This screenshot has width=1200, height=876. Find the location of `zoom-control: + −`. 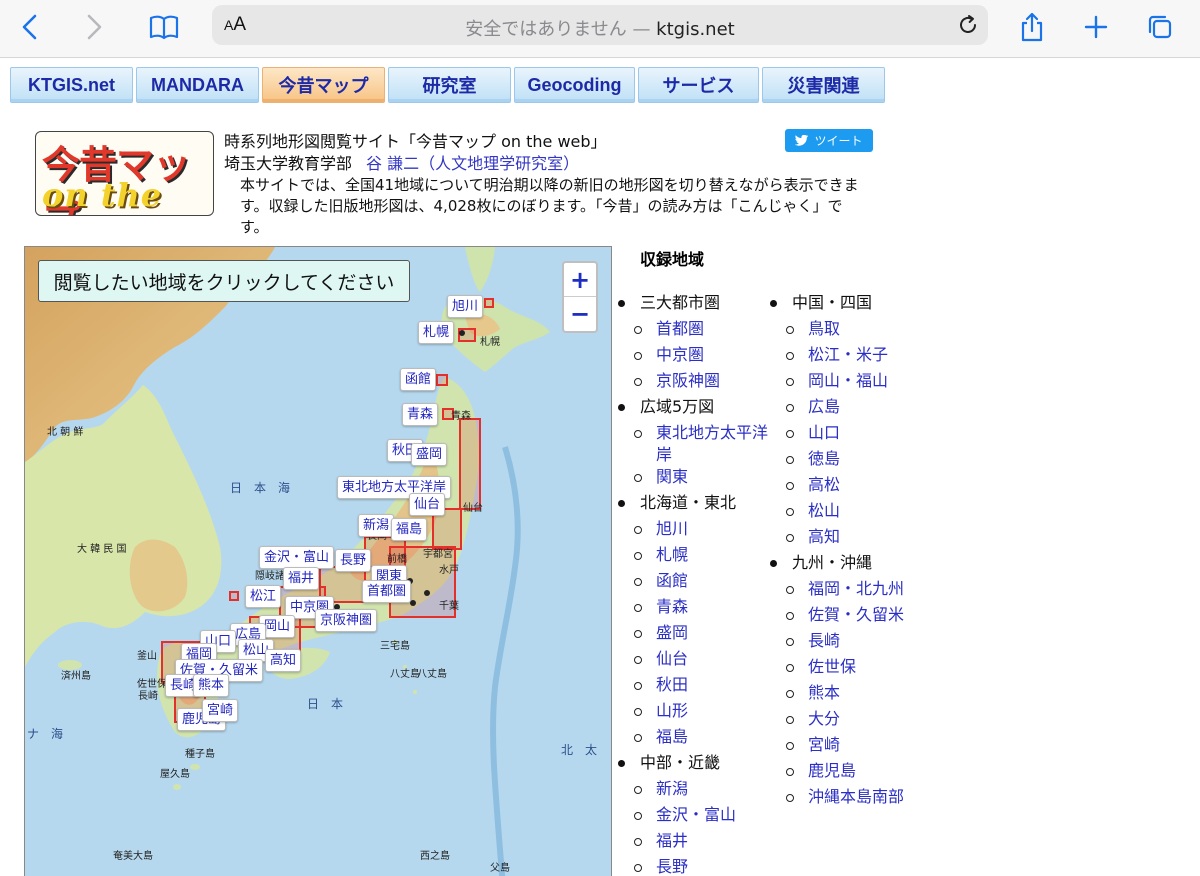

zoom-control: + − is located at coordinates (580, 297).